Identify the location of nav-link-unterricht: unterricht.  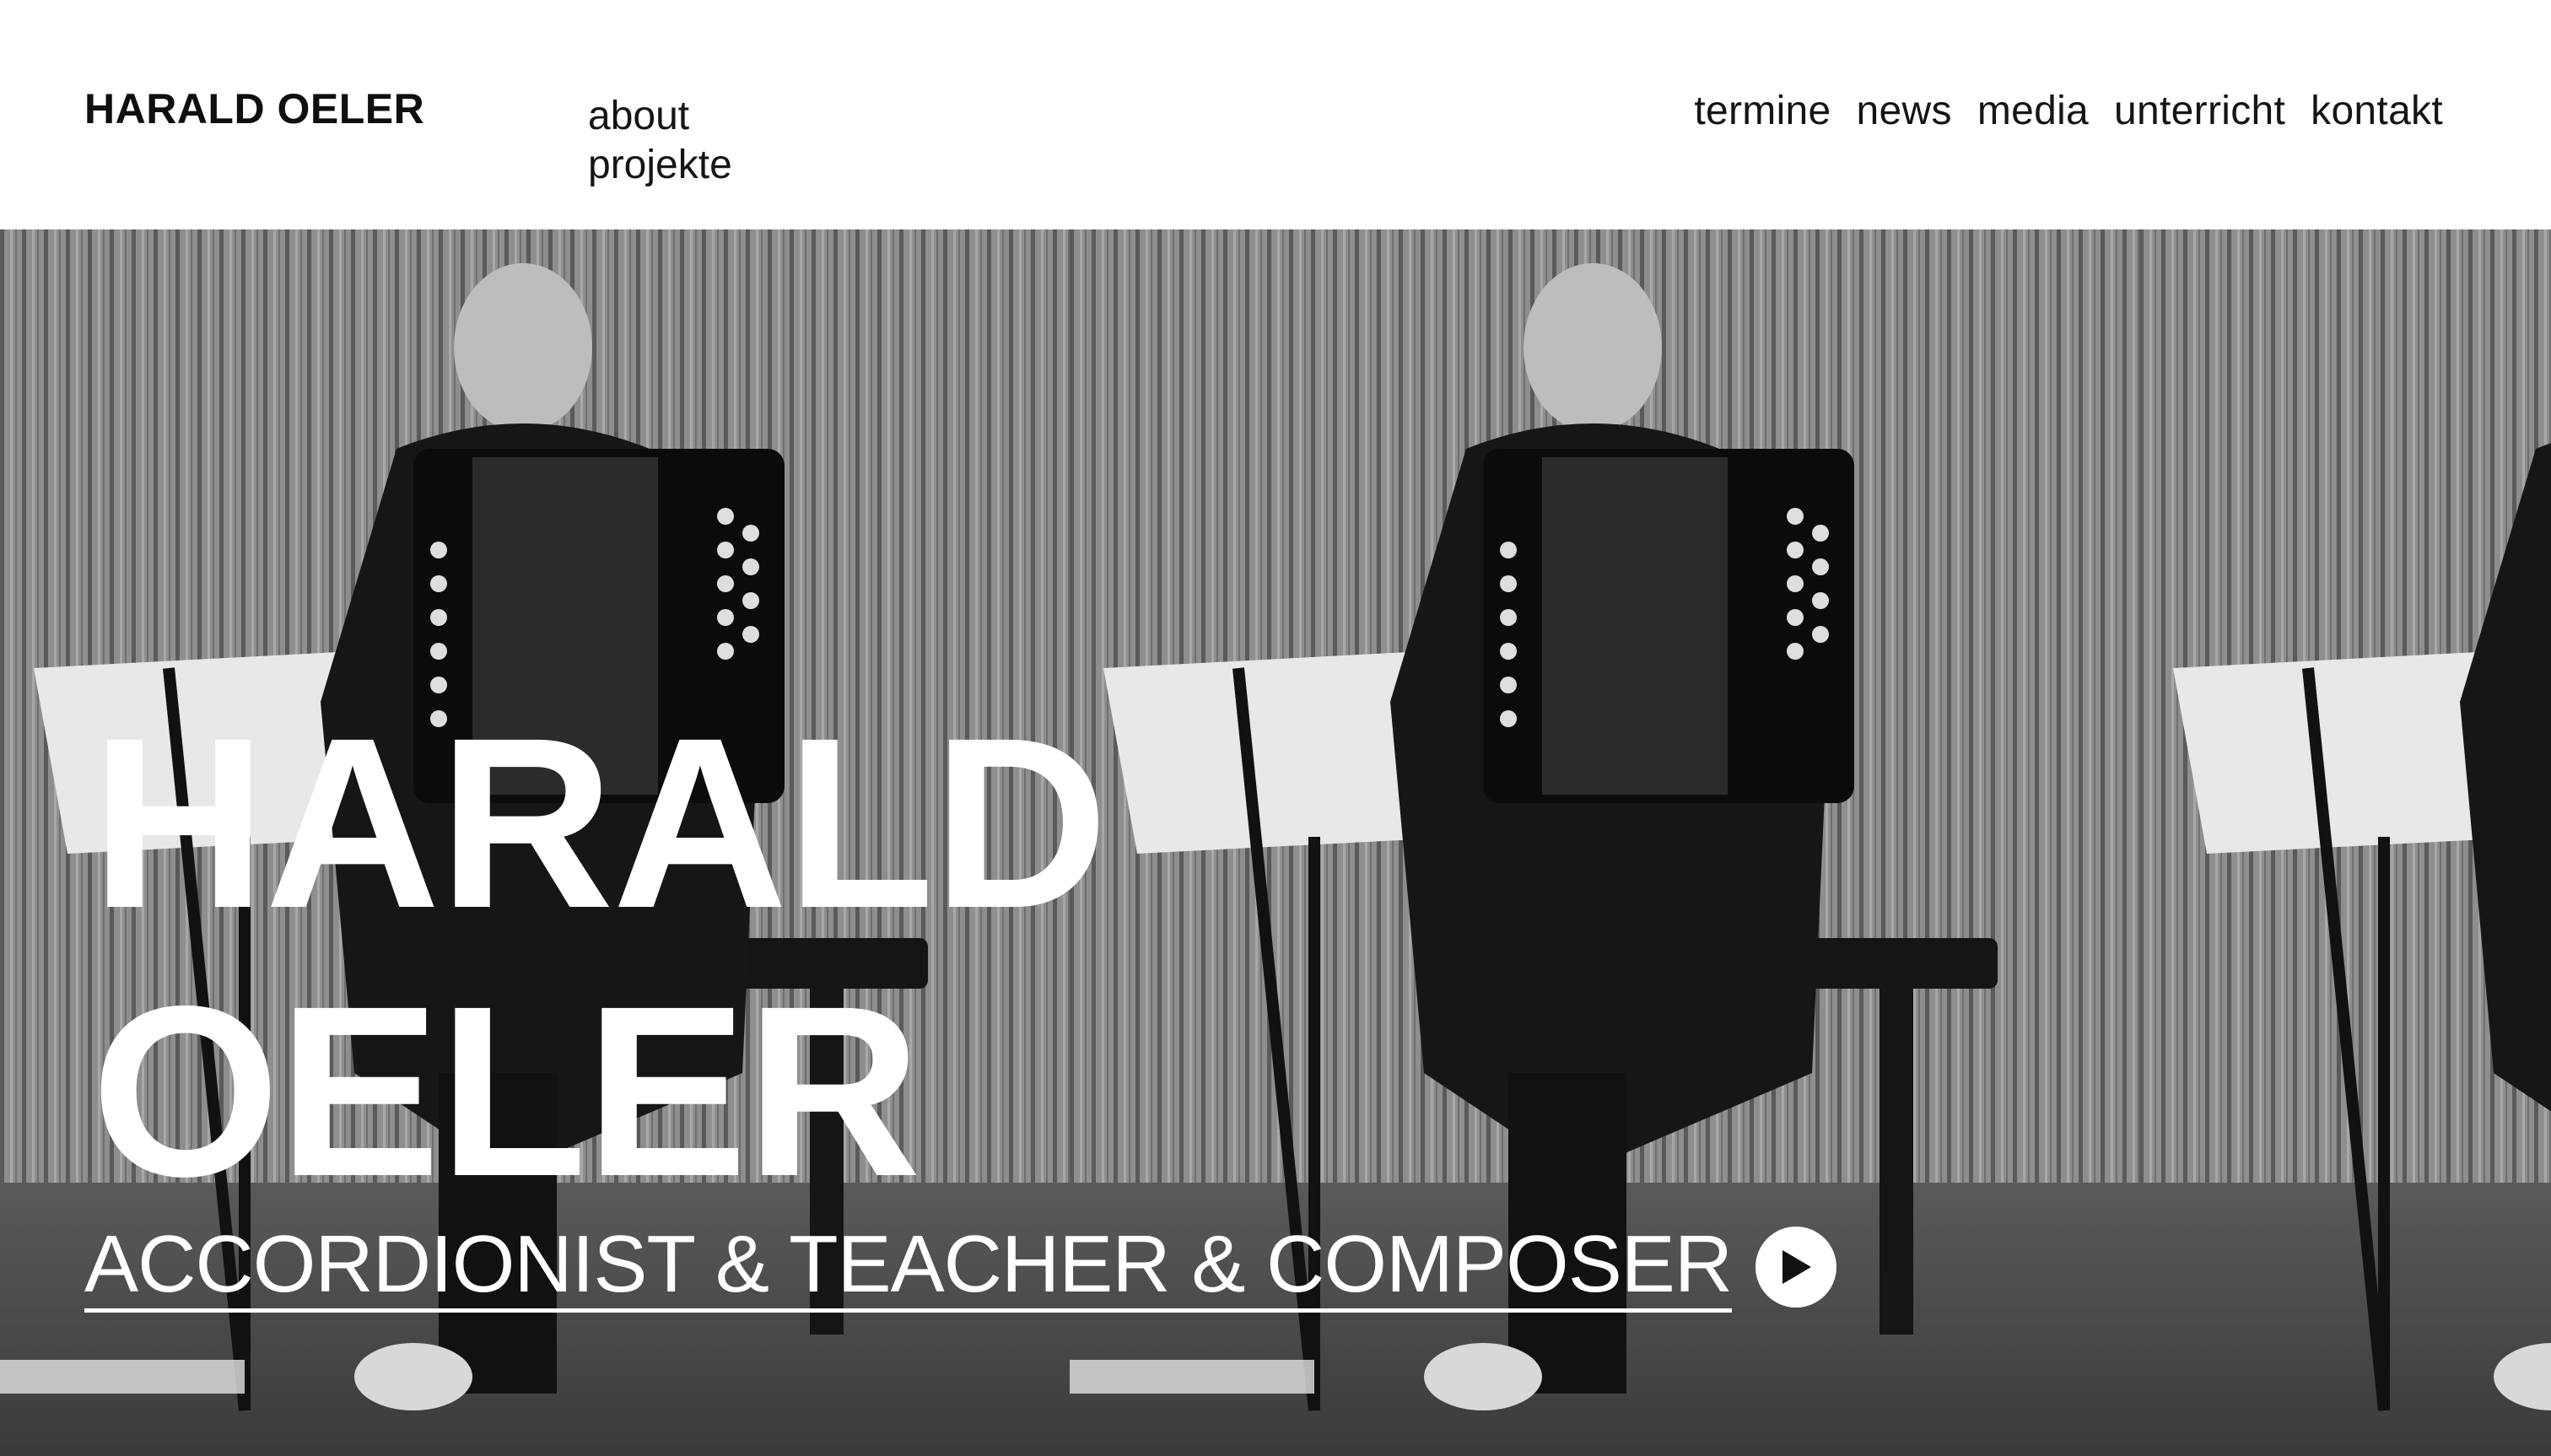
(2199, 111).